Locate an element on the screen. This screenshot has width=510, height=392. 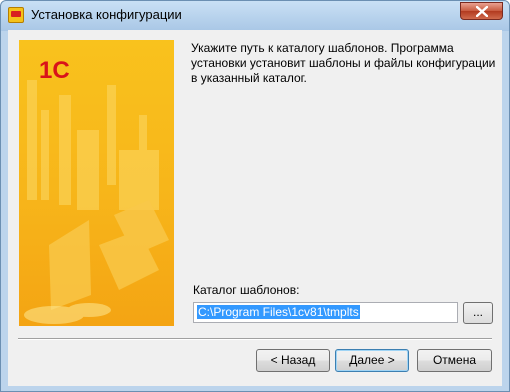
title-bar: Установка конфигурации is located at coordinates (255, 15).